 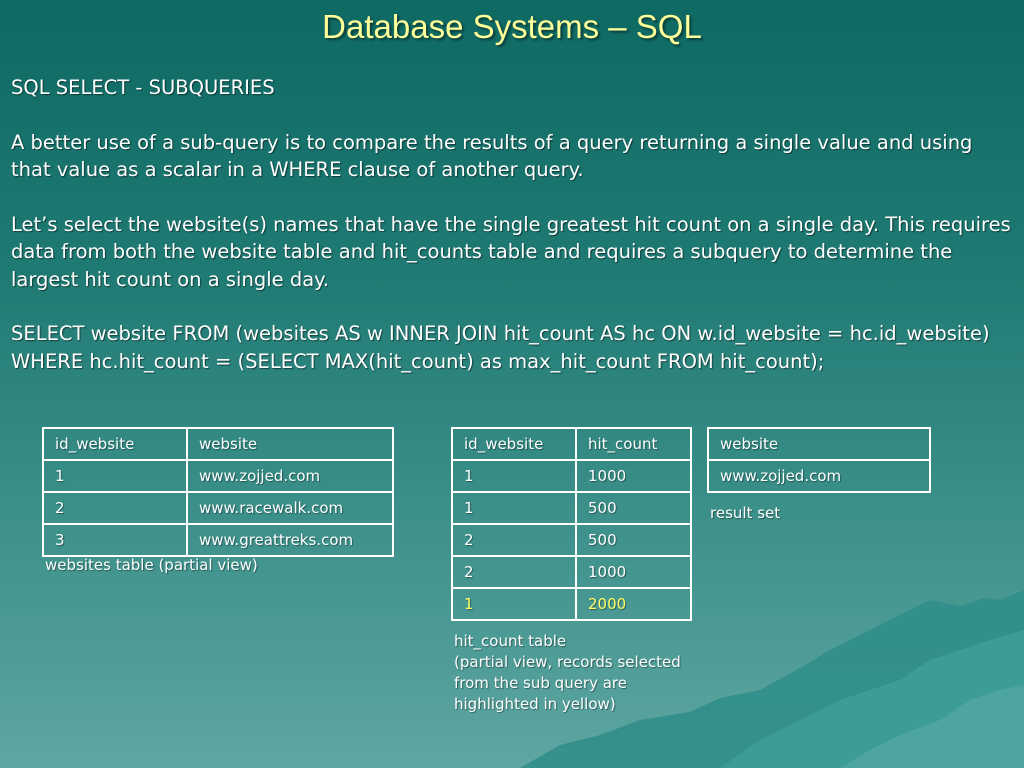 I want to click on table-row: 2 1000, so click(x=571, y=572).